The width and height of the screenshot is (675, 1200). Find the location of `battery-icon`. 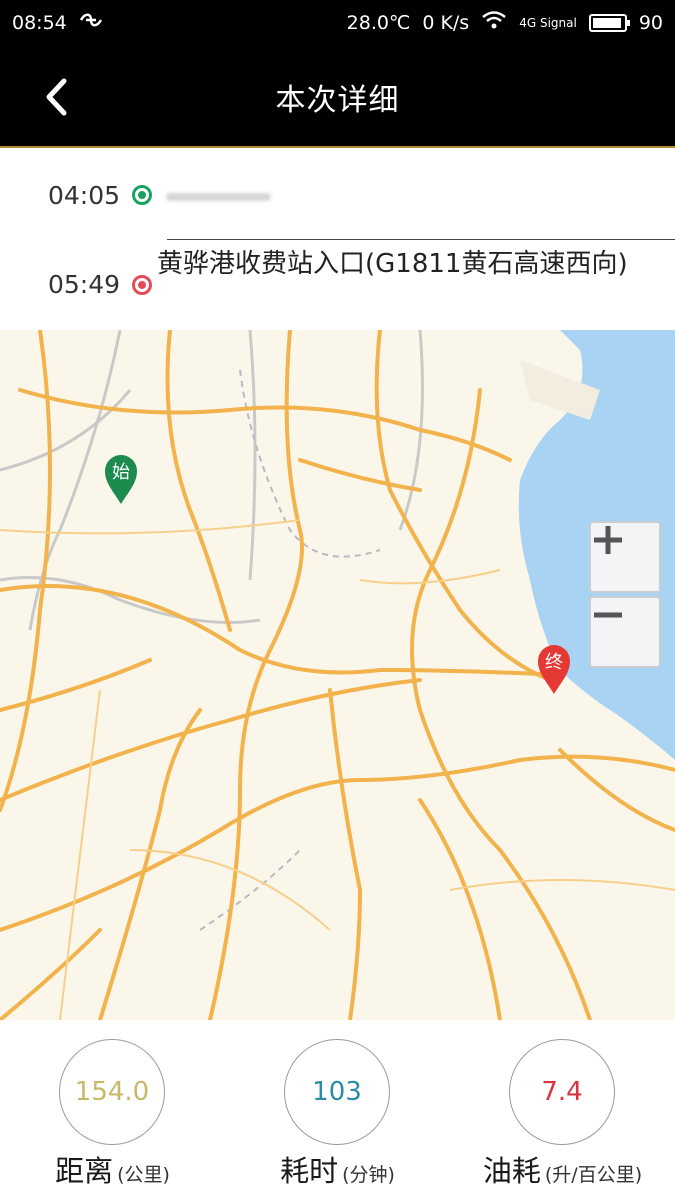

battery-icon is located at coordinates (609, 22).